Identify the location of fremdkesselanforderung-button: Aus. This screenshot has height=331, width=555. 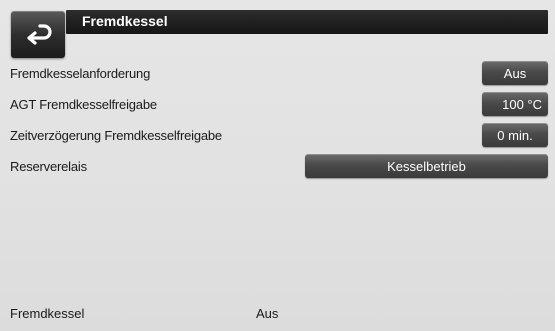
(515, 73).